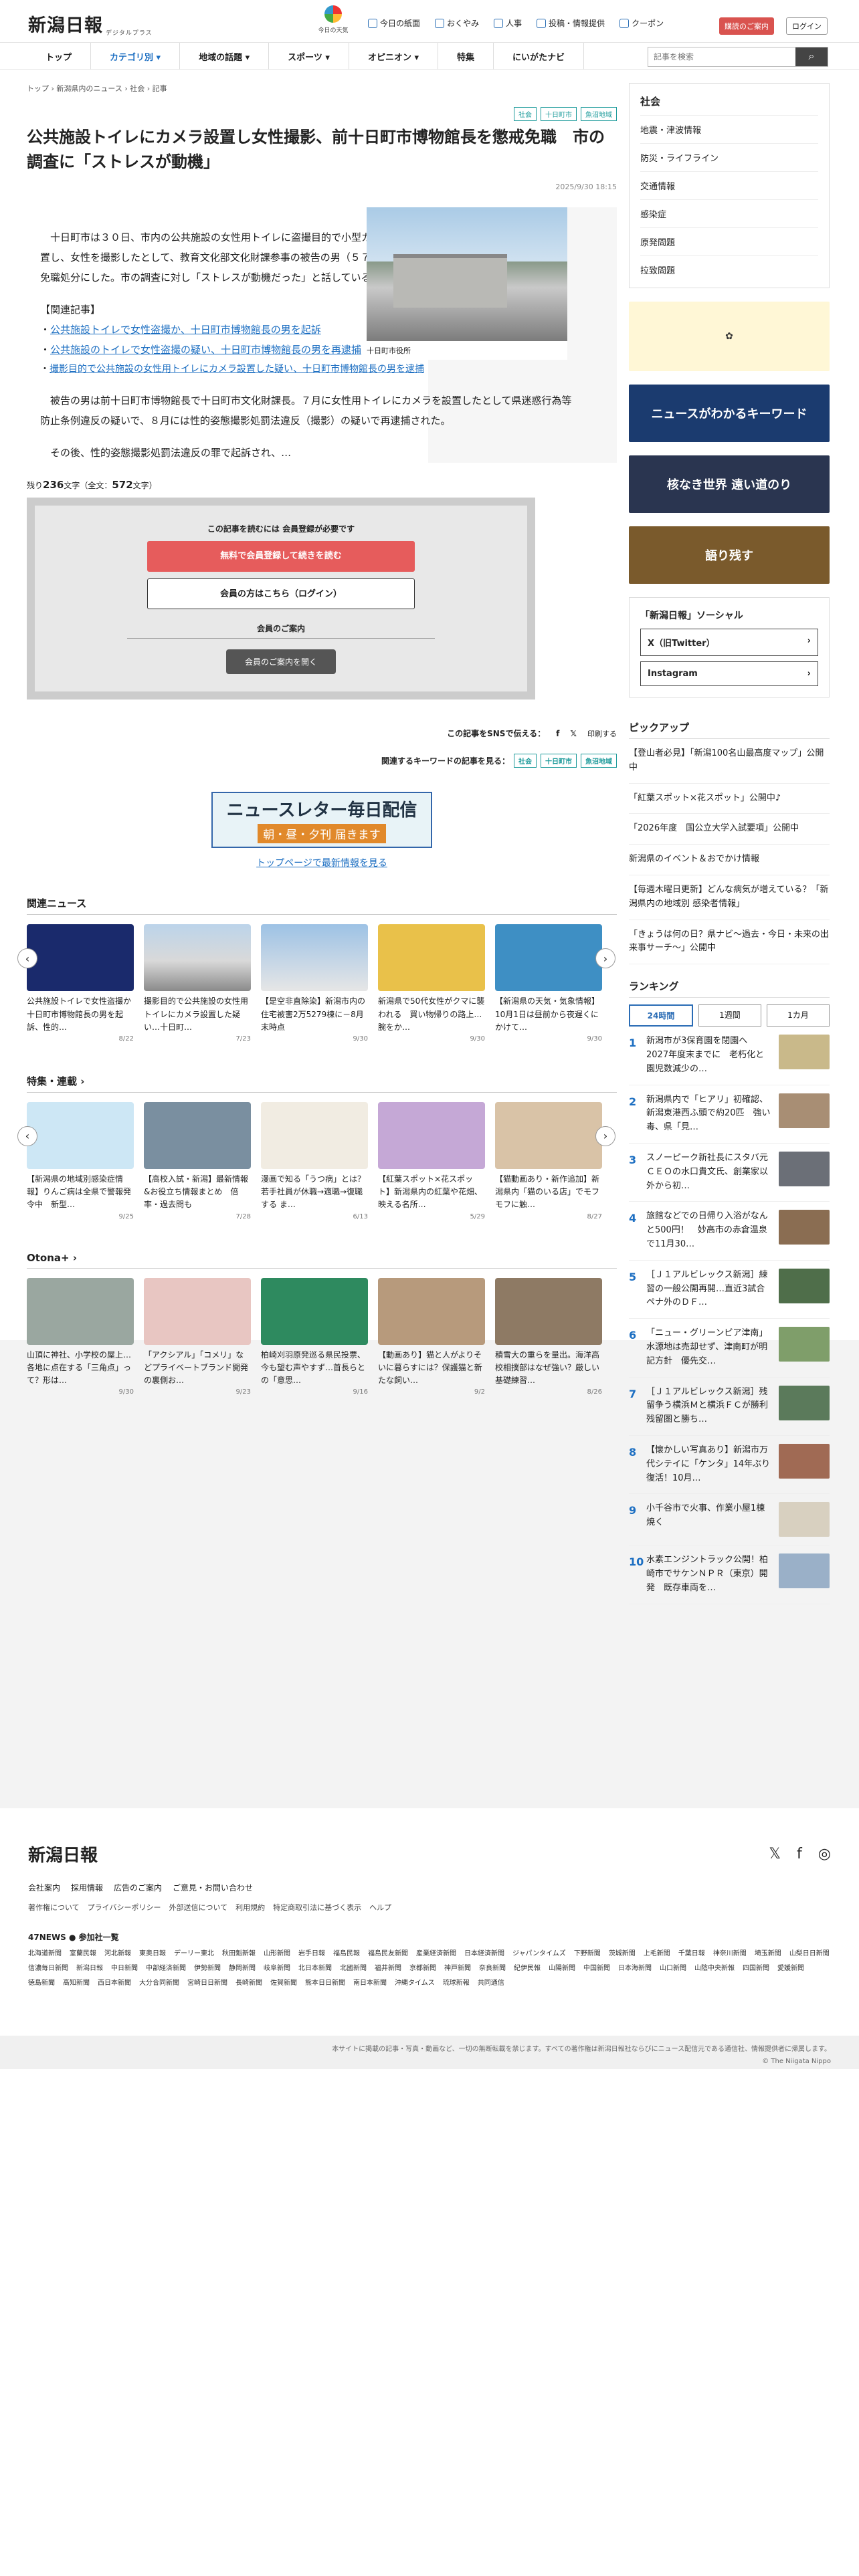  I want to click on category-link: 原発問題, so click(729, 241).